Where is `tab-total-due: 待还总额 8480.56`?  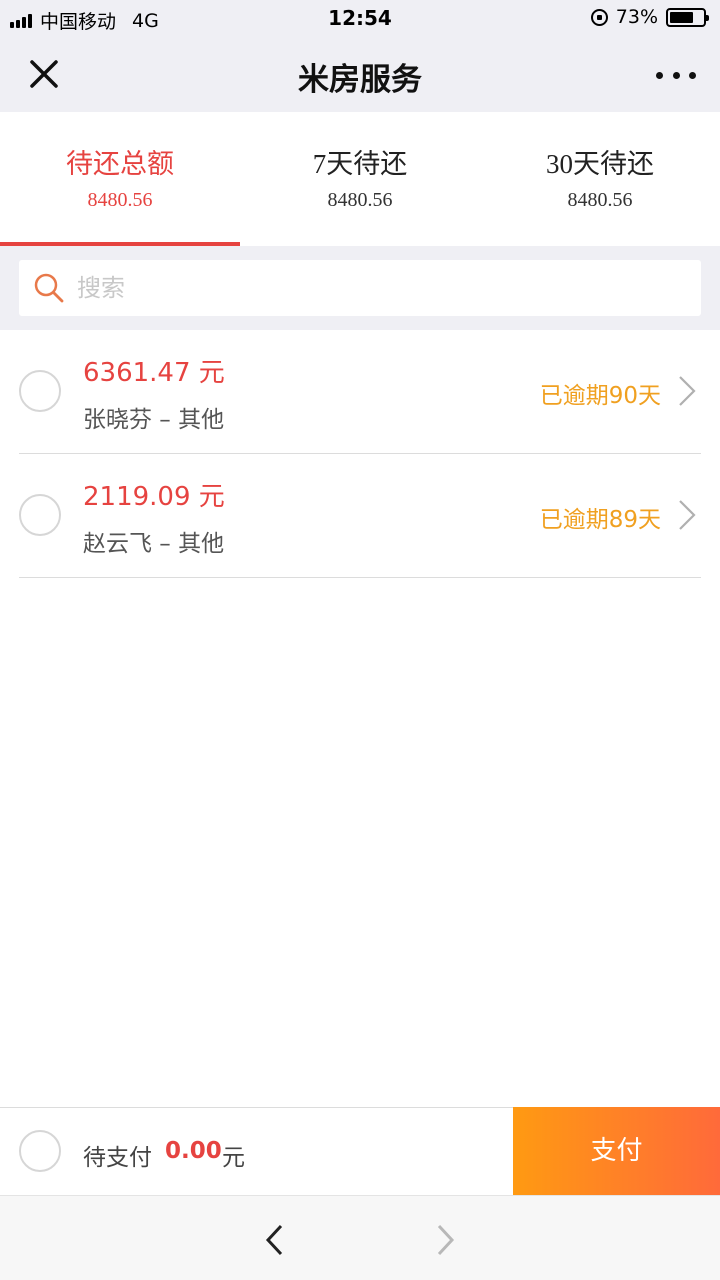 tab-total-due: 待还总额 8480.56 is located at coordinates (120, 179).